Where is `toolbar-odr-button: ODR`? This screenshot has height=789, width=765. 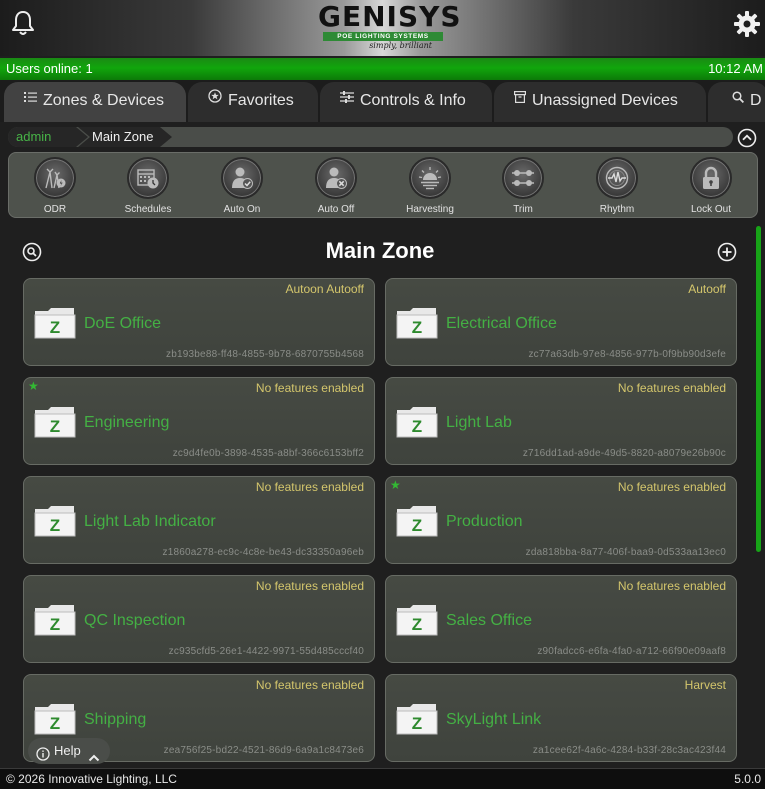
toolbar-odr-button: ODR is located at coordinates (55, 186).